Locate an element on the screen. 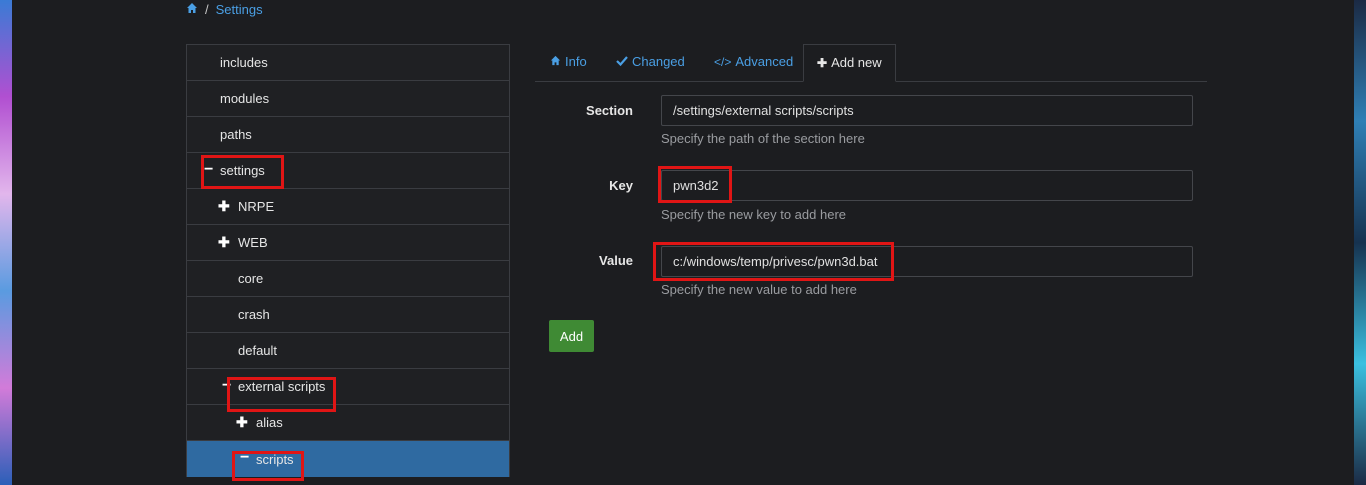  value-help: Specify the new value to add here is located at coordinates (759, 289).